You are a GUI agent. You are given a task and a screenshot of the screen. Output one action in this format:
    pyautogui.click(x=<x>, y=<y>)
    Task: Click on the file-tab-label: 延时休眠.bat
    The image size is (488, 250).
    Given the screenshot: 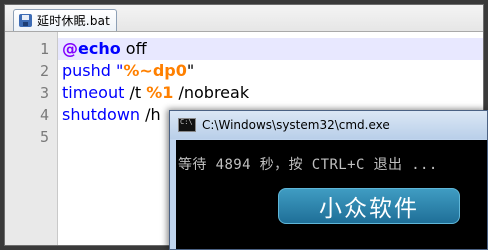 What is the action you would take?
    pyautogui.click(x=74, y=21)
    